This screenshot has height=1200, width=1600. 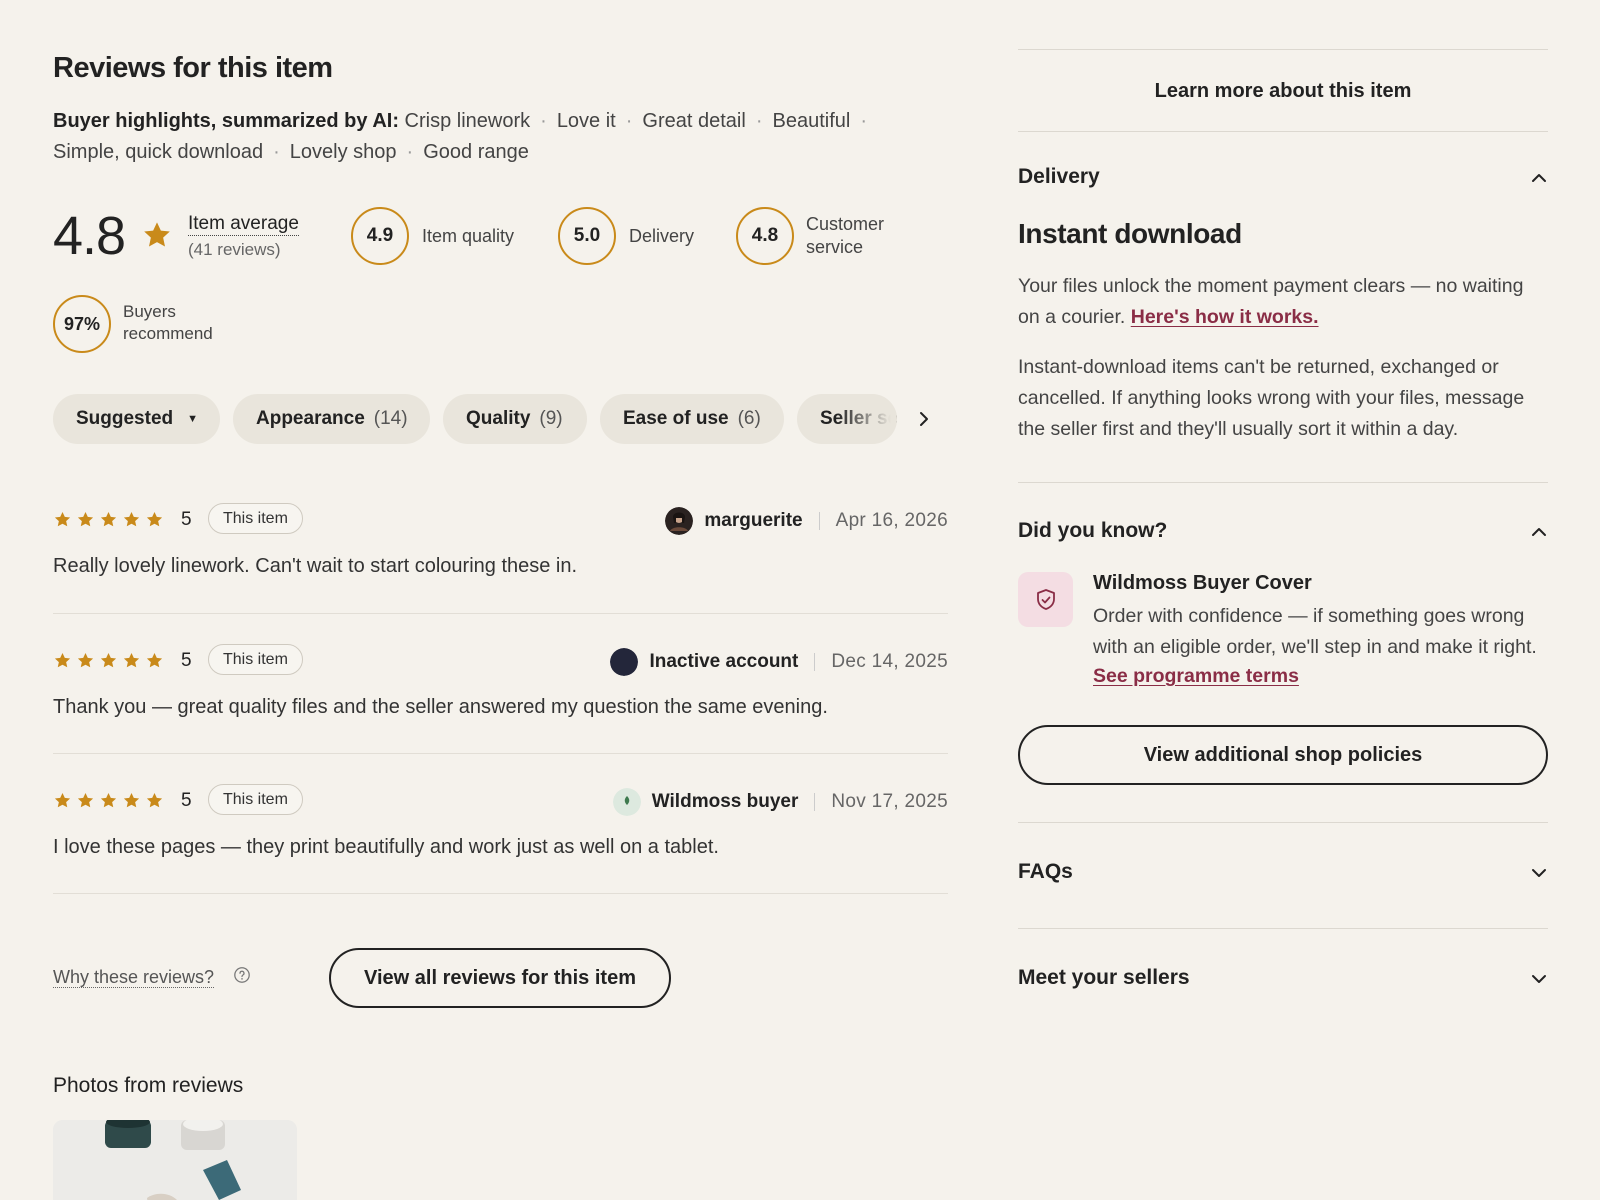 I want to click on did-you-know-accordion-header: Did you know?, so click(x=1283, y=531).